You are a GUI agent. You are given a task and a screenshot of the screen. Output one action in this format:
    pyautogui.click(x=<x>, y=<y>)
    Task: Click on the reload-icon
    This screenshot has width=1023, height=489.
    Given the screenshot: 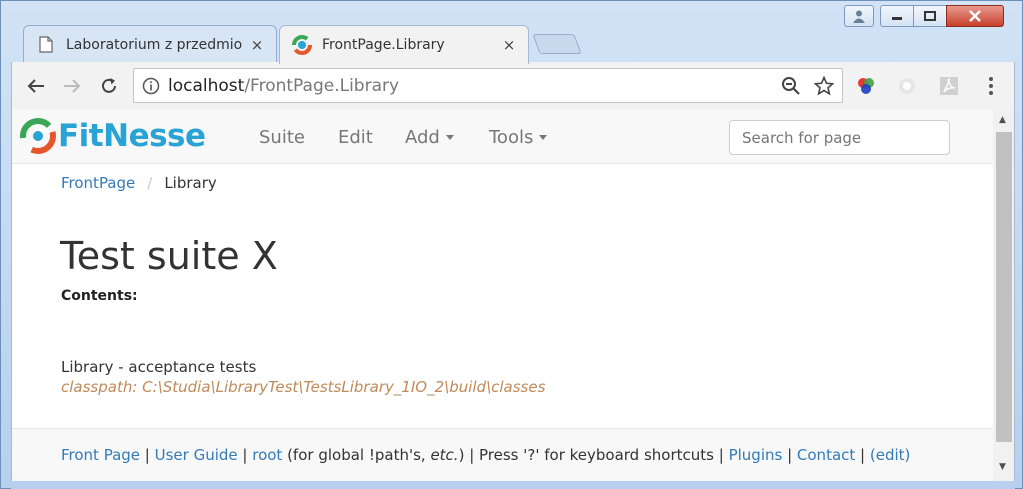 What is the action you would take?
    pyautogui.click(x=109, y=85)
    